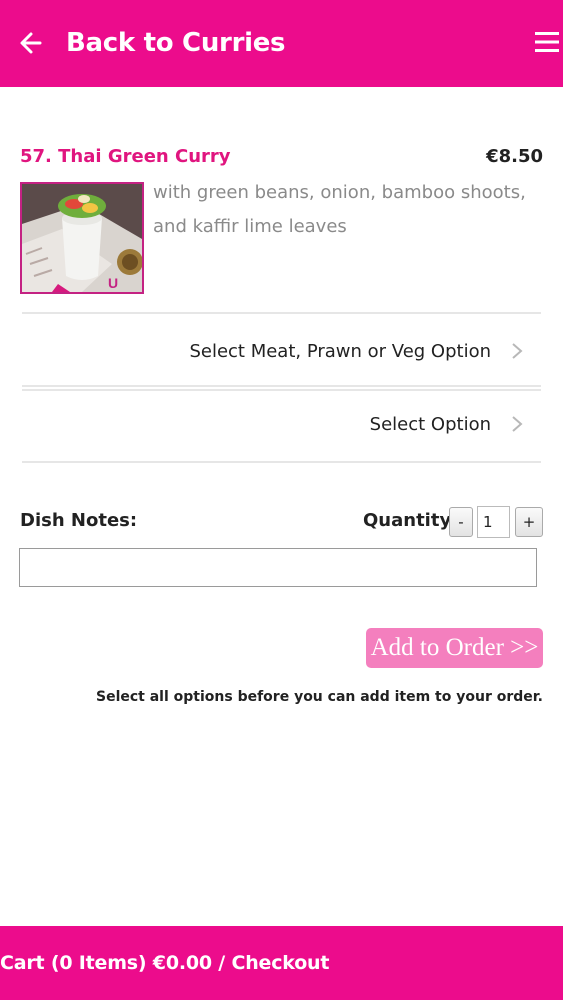 The width and height of the screenshot is (563, 1000). I want to click on option-label: Select Option, so click(430, 424).